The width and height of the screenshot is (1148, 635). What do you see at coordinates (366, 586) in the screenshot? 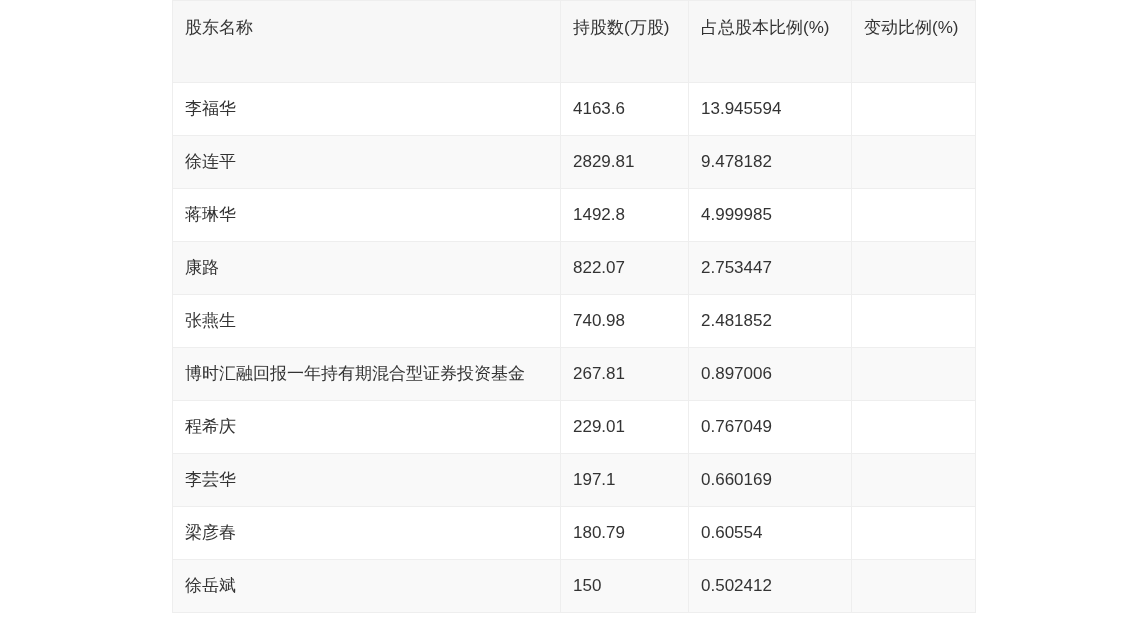
I see `table-cell: 徐岳斌` at bounding box center [366, 586].